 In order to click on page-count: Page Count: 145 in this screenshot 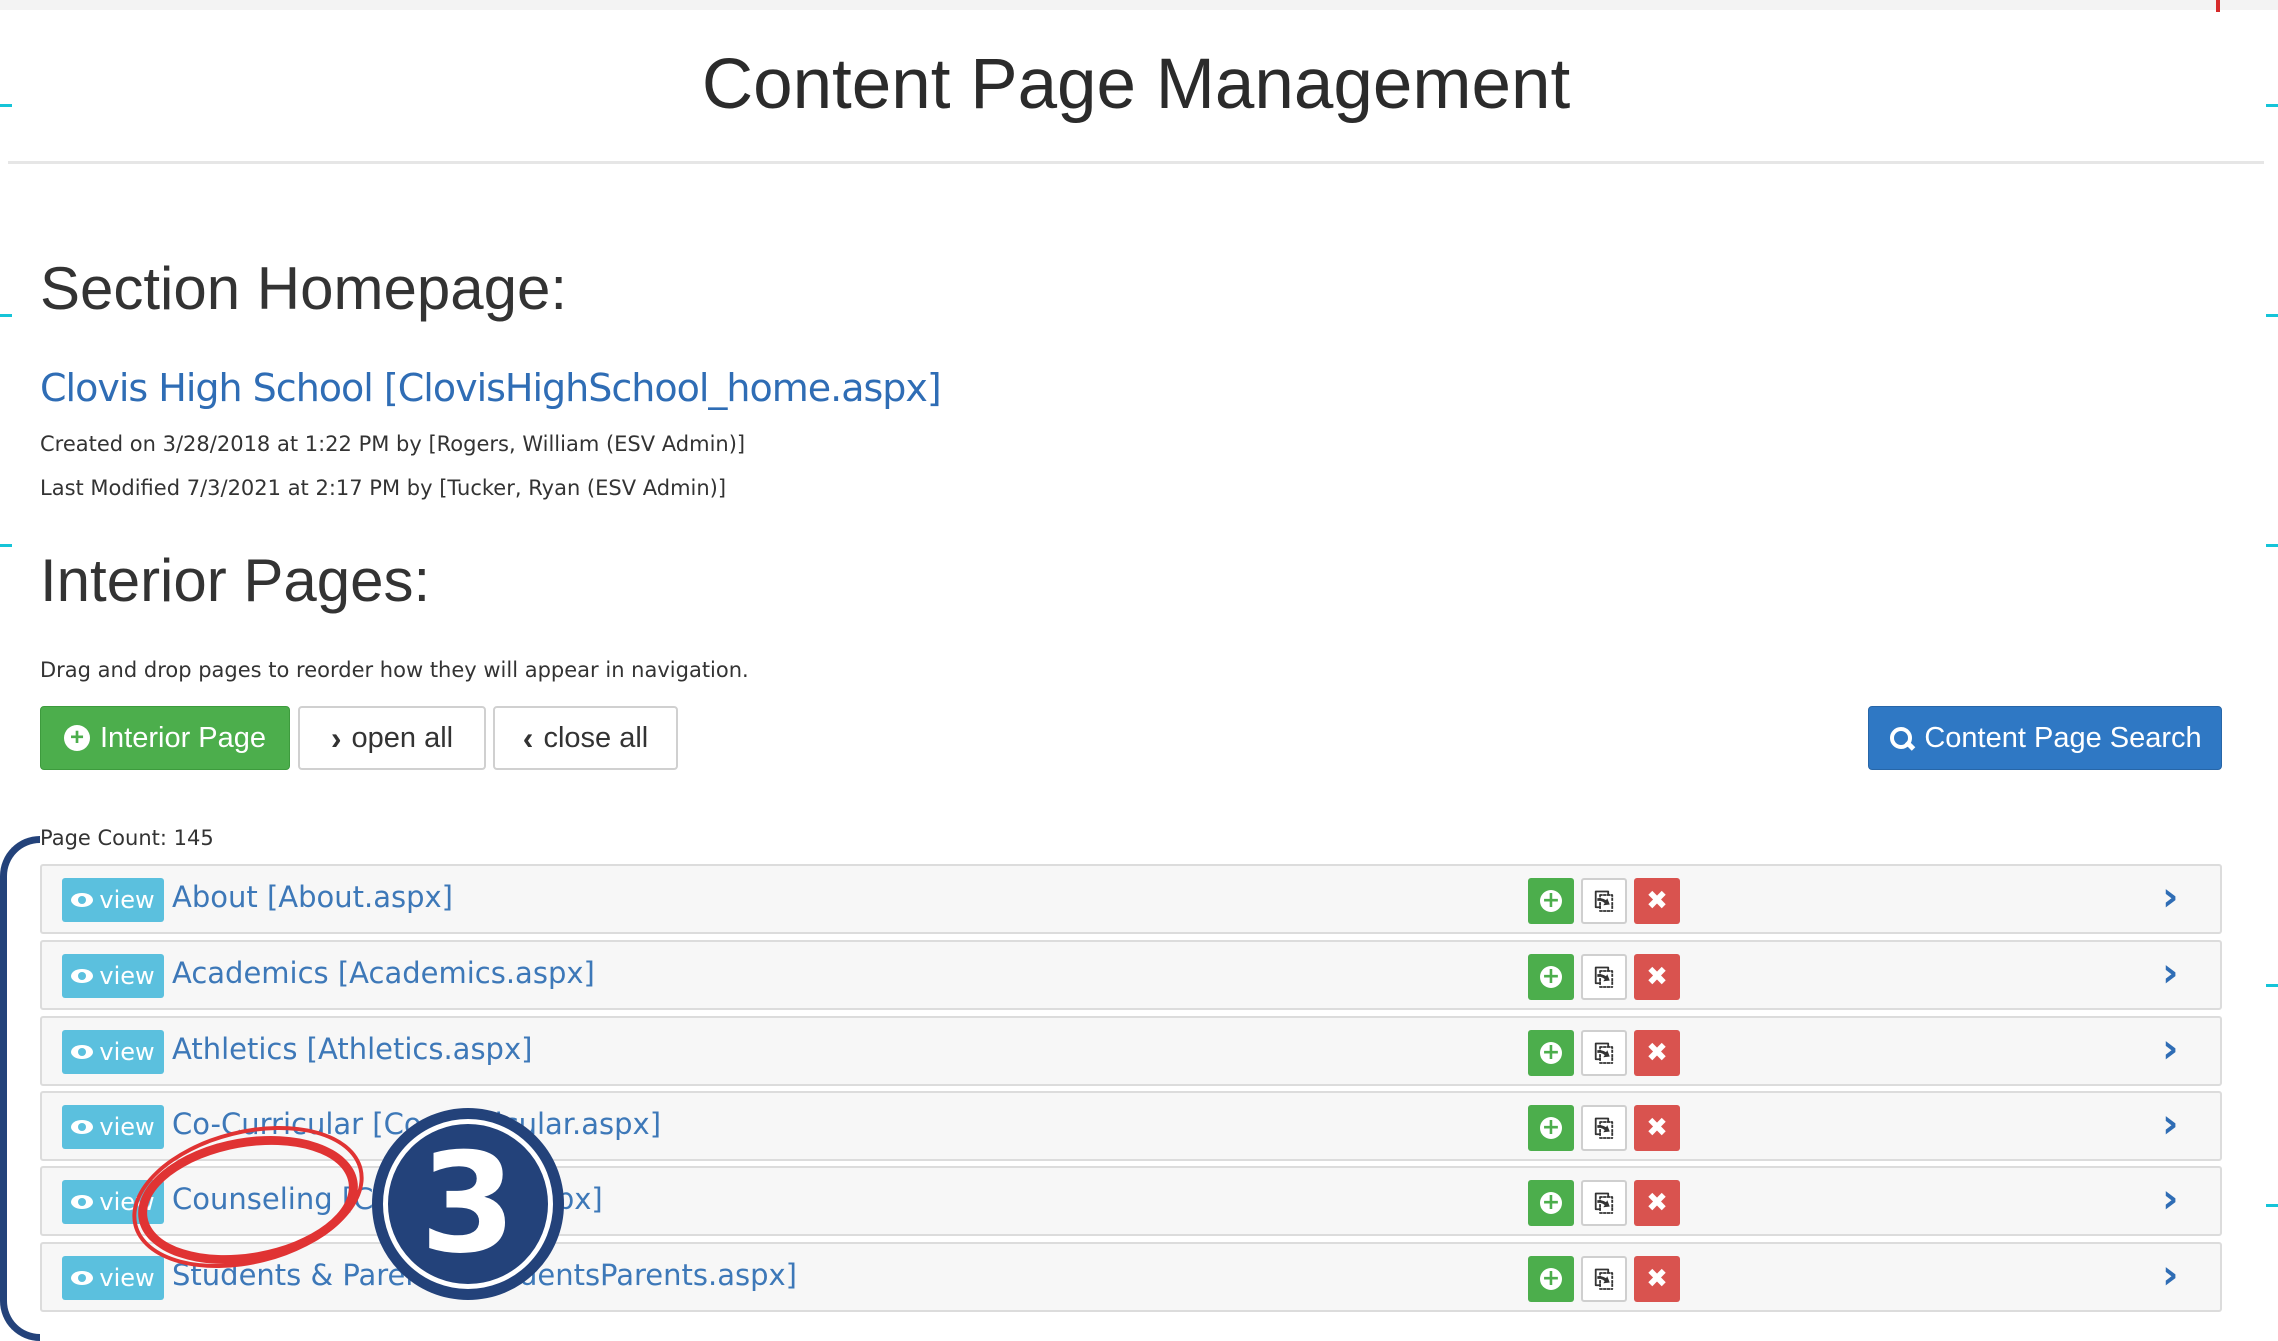, I will do `click(127, 838)`.